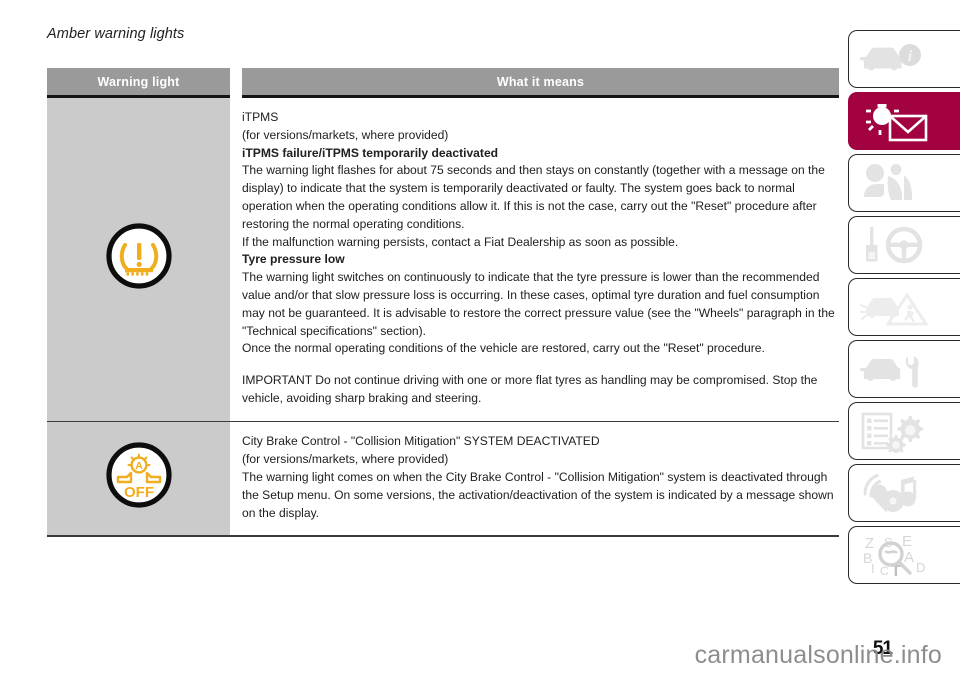 The image size is (960, 678). I want to click on paragraph-bold: Tyre pressure low, so click(293, 259).